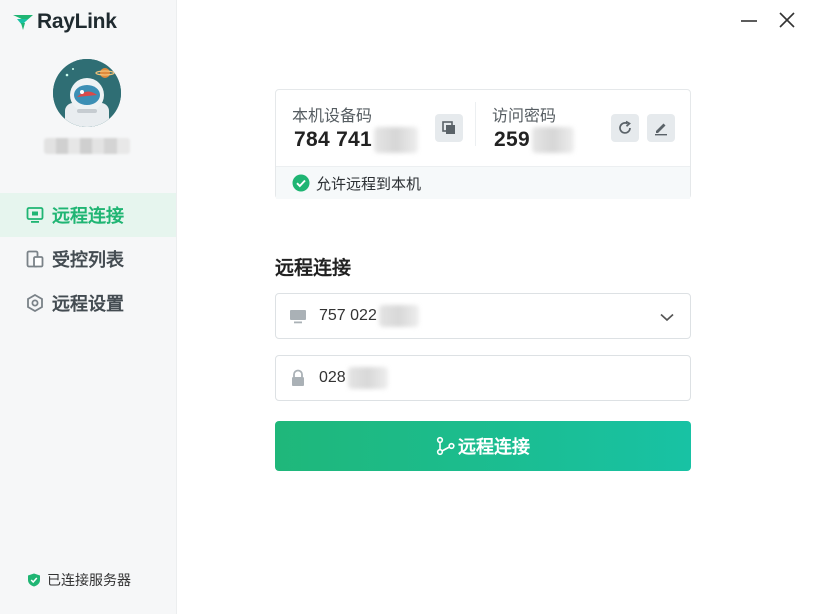 This screenshot has width=816, height=614. I want to click on access-password-value: 259, so click(512, 139).